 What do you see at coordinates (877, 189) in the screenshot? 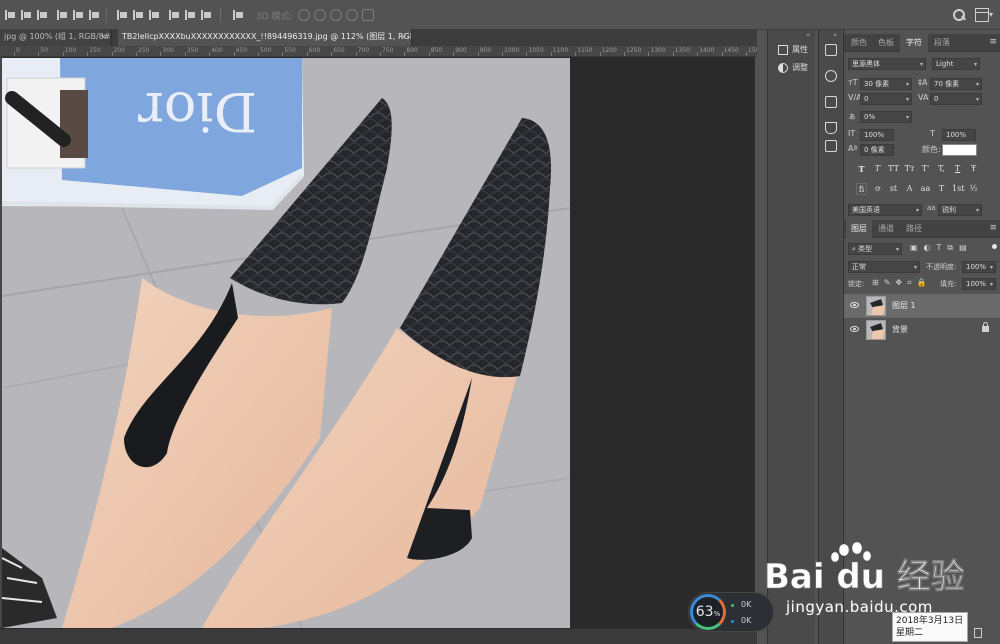
I see `discretionary-ligatures-button: ơ` at bounding box center [877, 189].